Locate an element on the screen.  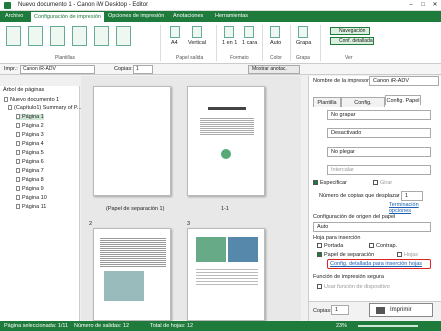
thumbnail-logo is located at coordinates (226, 154).